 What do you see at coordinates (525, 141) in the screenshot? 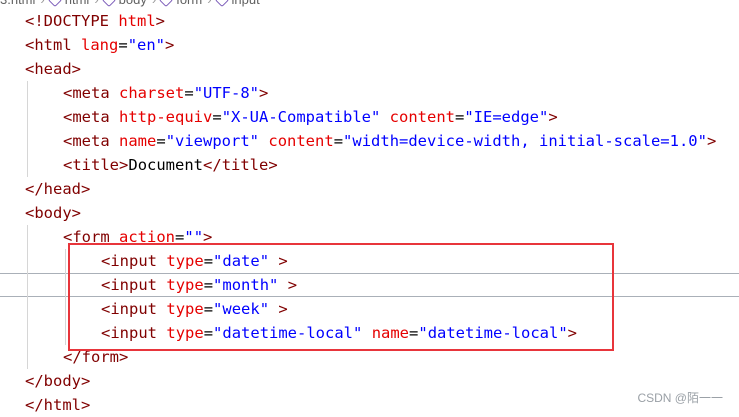
I see `code-token-str: "width=device-width, initial-scale=1.0"` at bounding box center [525, 141].